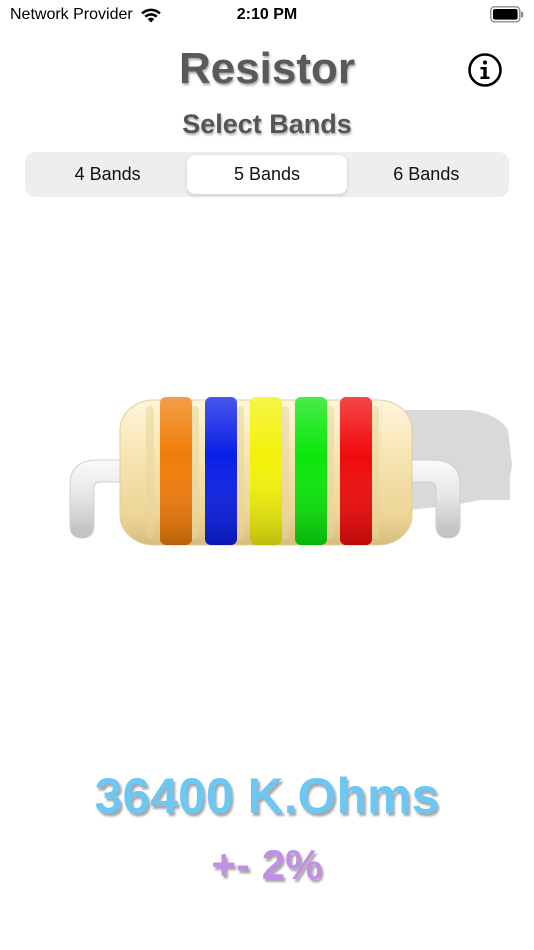 The image size is (534, 950). I want to click on tolerance-value: +- 2%, so click(267, 864).